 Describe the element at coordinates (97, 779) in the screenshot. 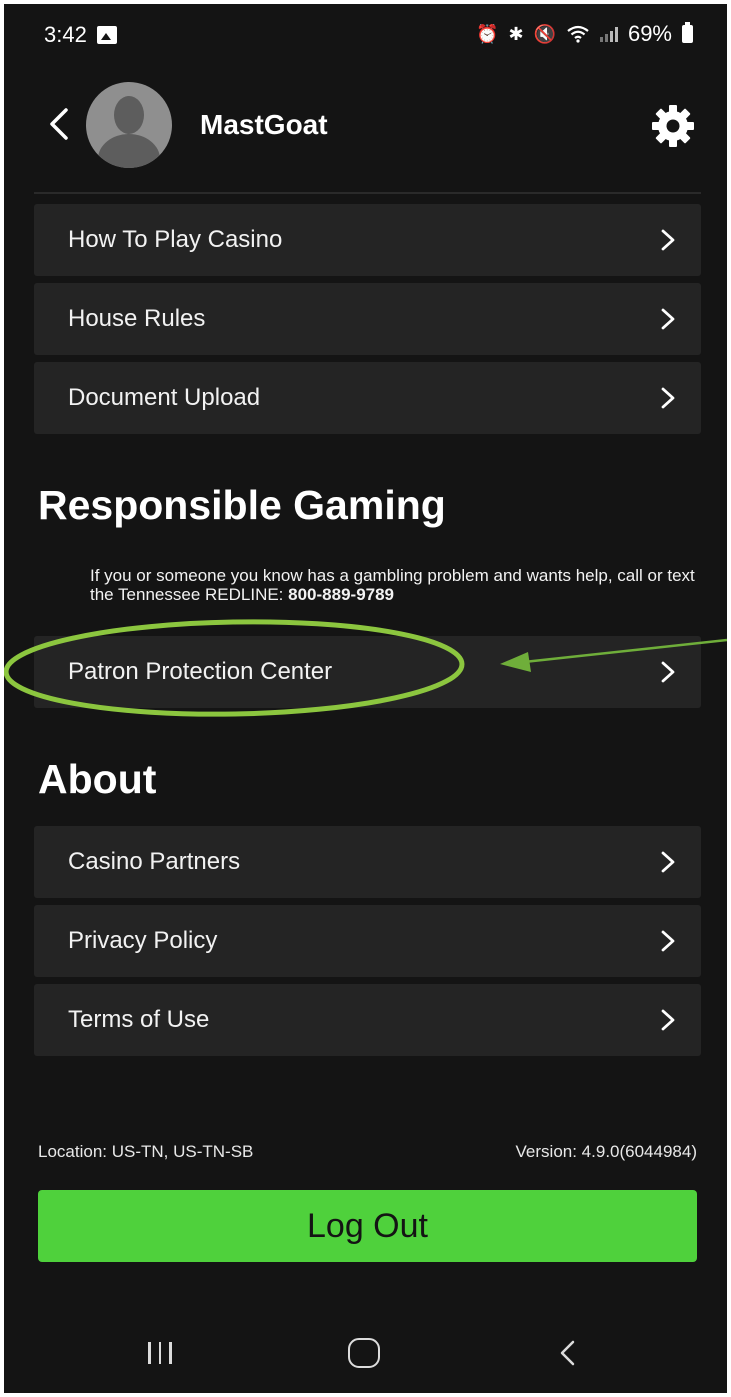

I see `about-heading: About` at that location.